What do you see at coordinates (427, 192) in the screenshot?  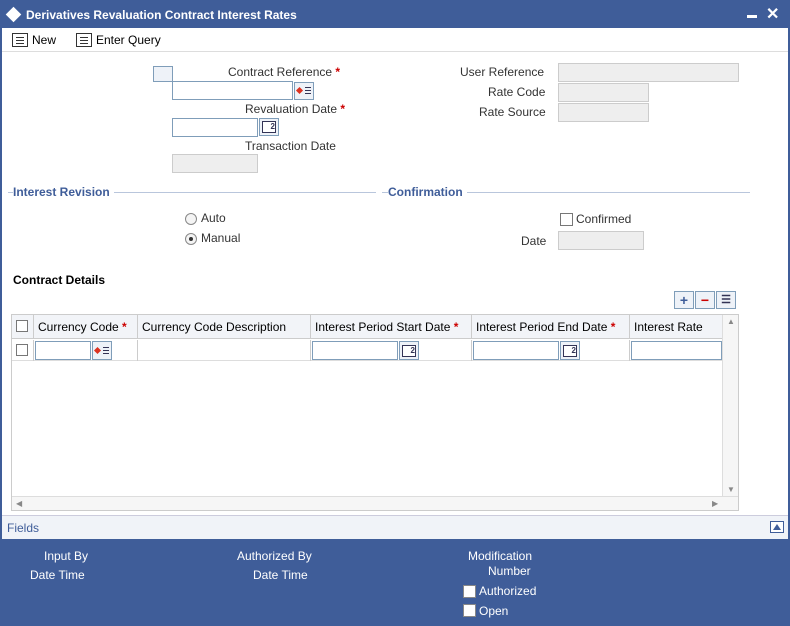 I see `confirmation-title: Confirmation` at bounding box center [427, 192].